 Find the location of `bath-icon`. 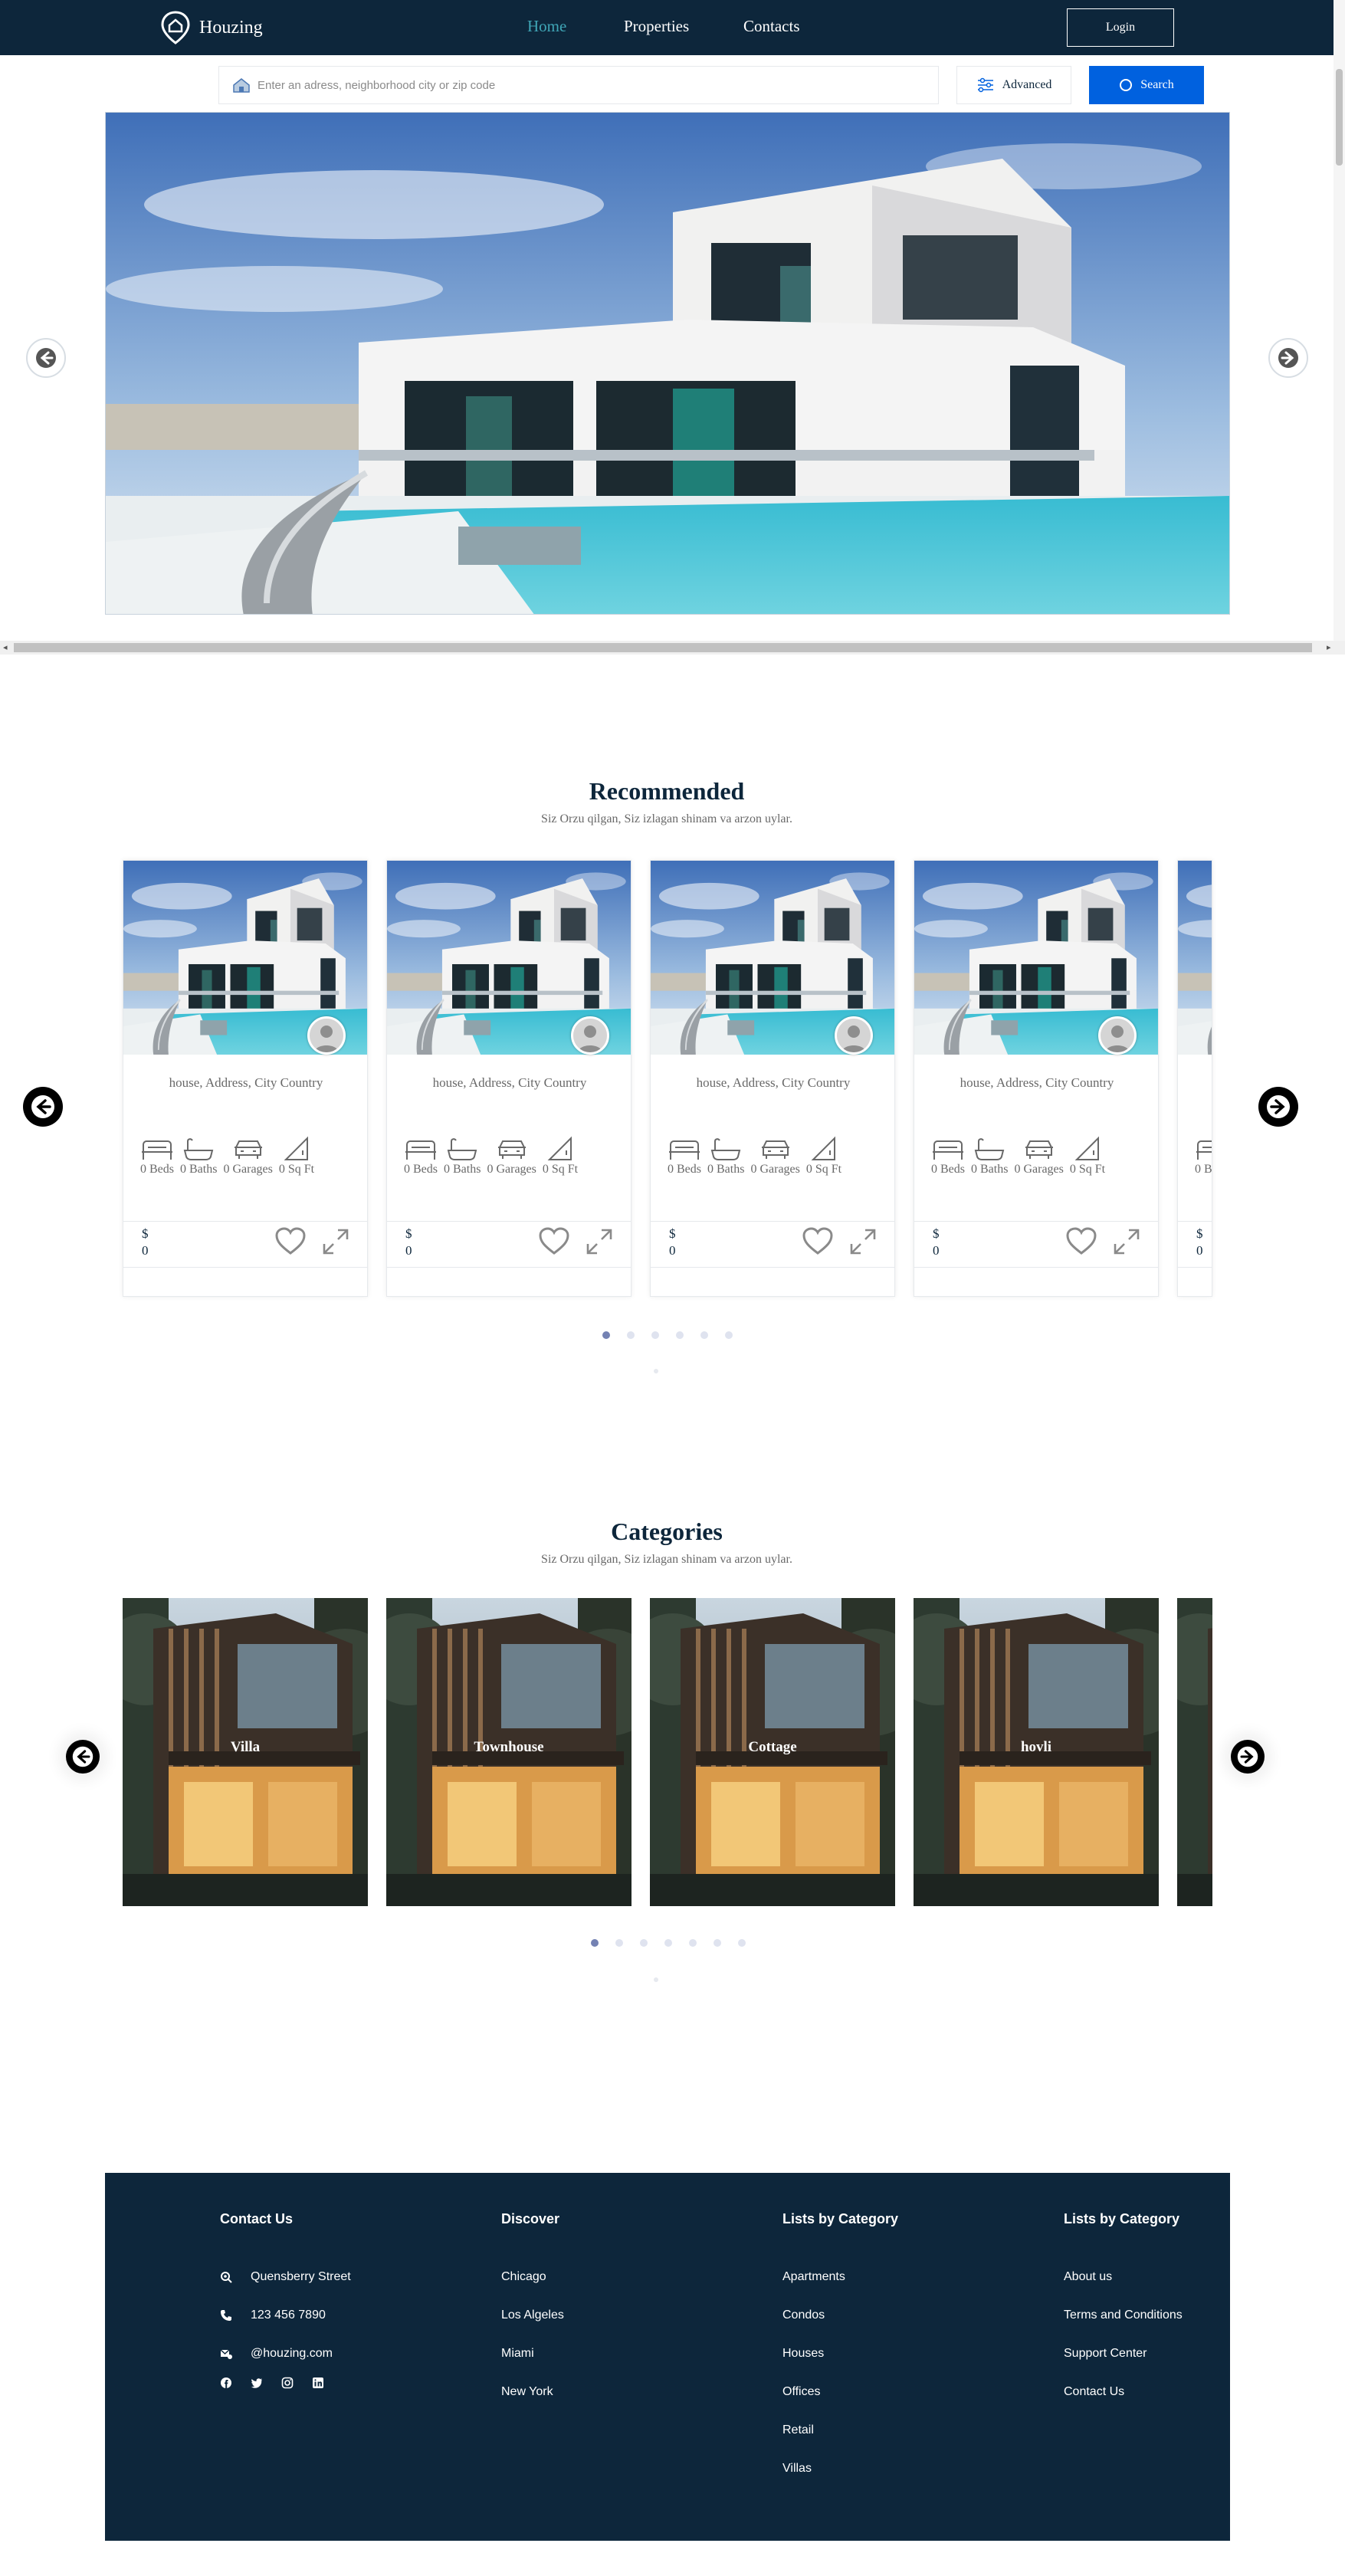

bath-icon is located at coordinates (725, 1149).